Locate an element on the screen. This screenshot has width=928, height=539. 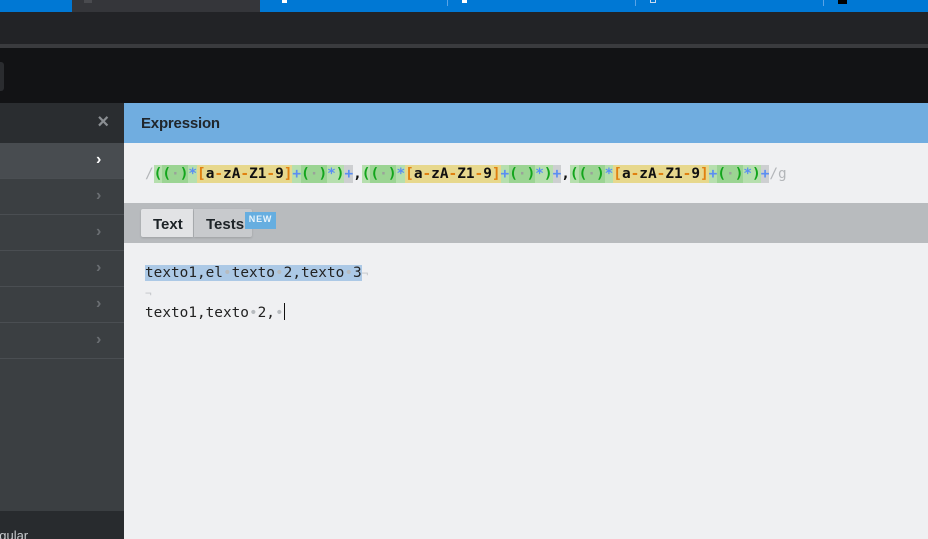
editor-line: ¬ is located at coordinates (256, 293).